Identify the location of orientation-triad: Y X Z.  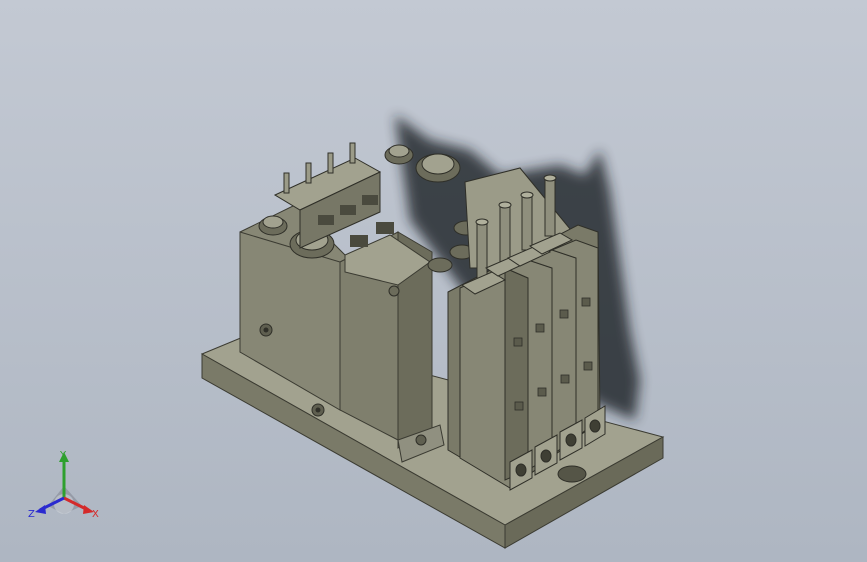
(66, 485).